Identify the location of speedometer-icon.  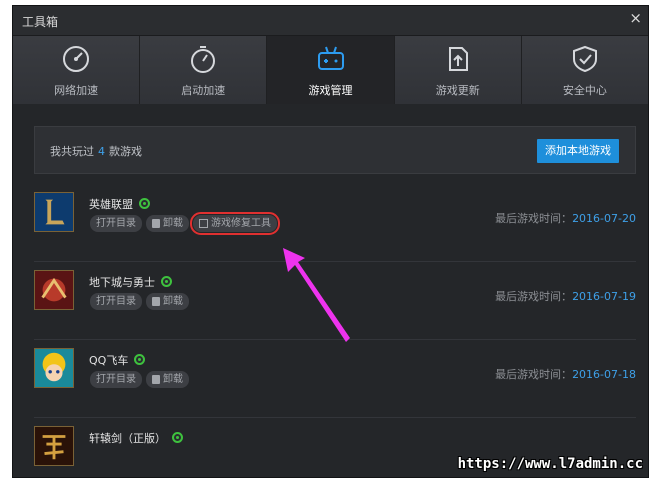
(76, 59).